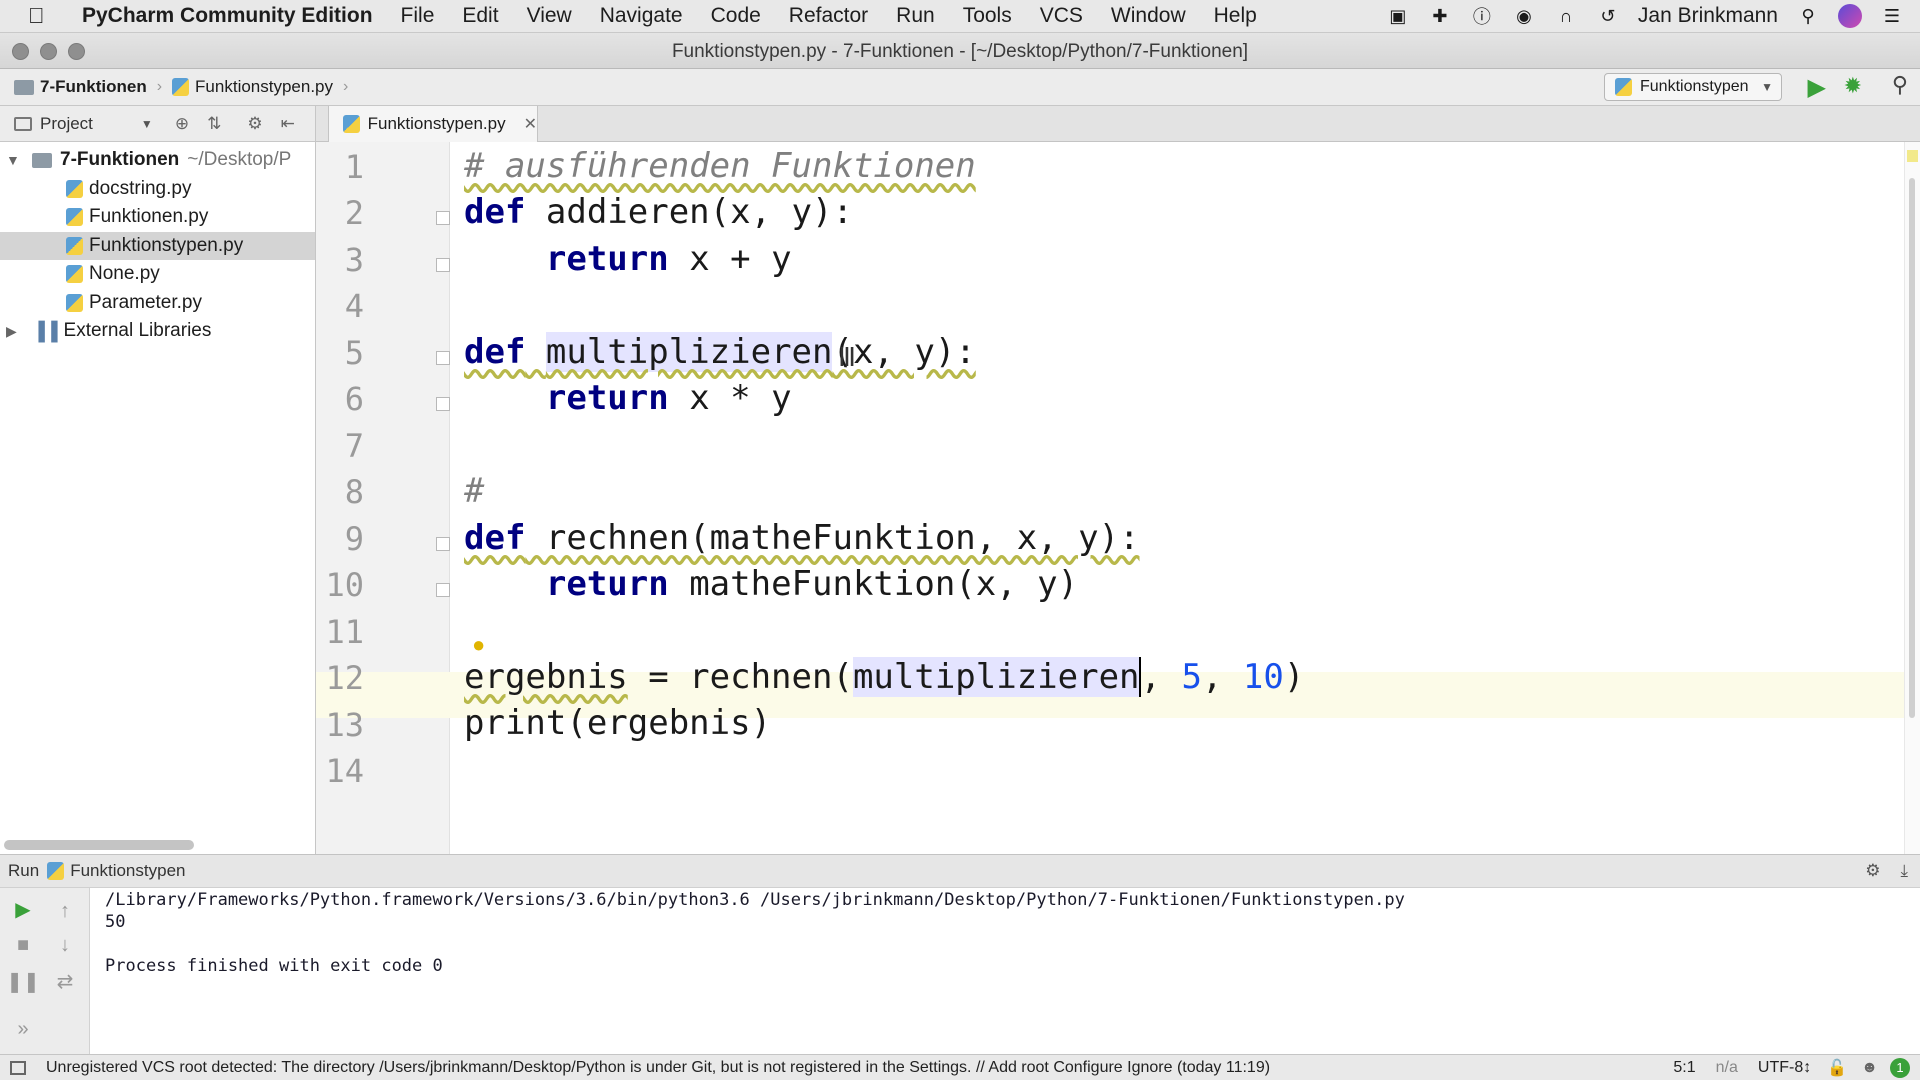 Image resolution: width=1920 pixels, height=1080 pixels. I want to click on menu-refactor: Refactor, so click(828, 16).